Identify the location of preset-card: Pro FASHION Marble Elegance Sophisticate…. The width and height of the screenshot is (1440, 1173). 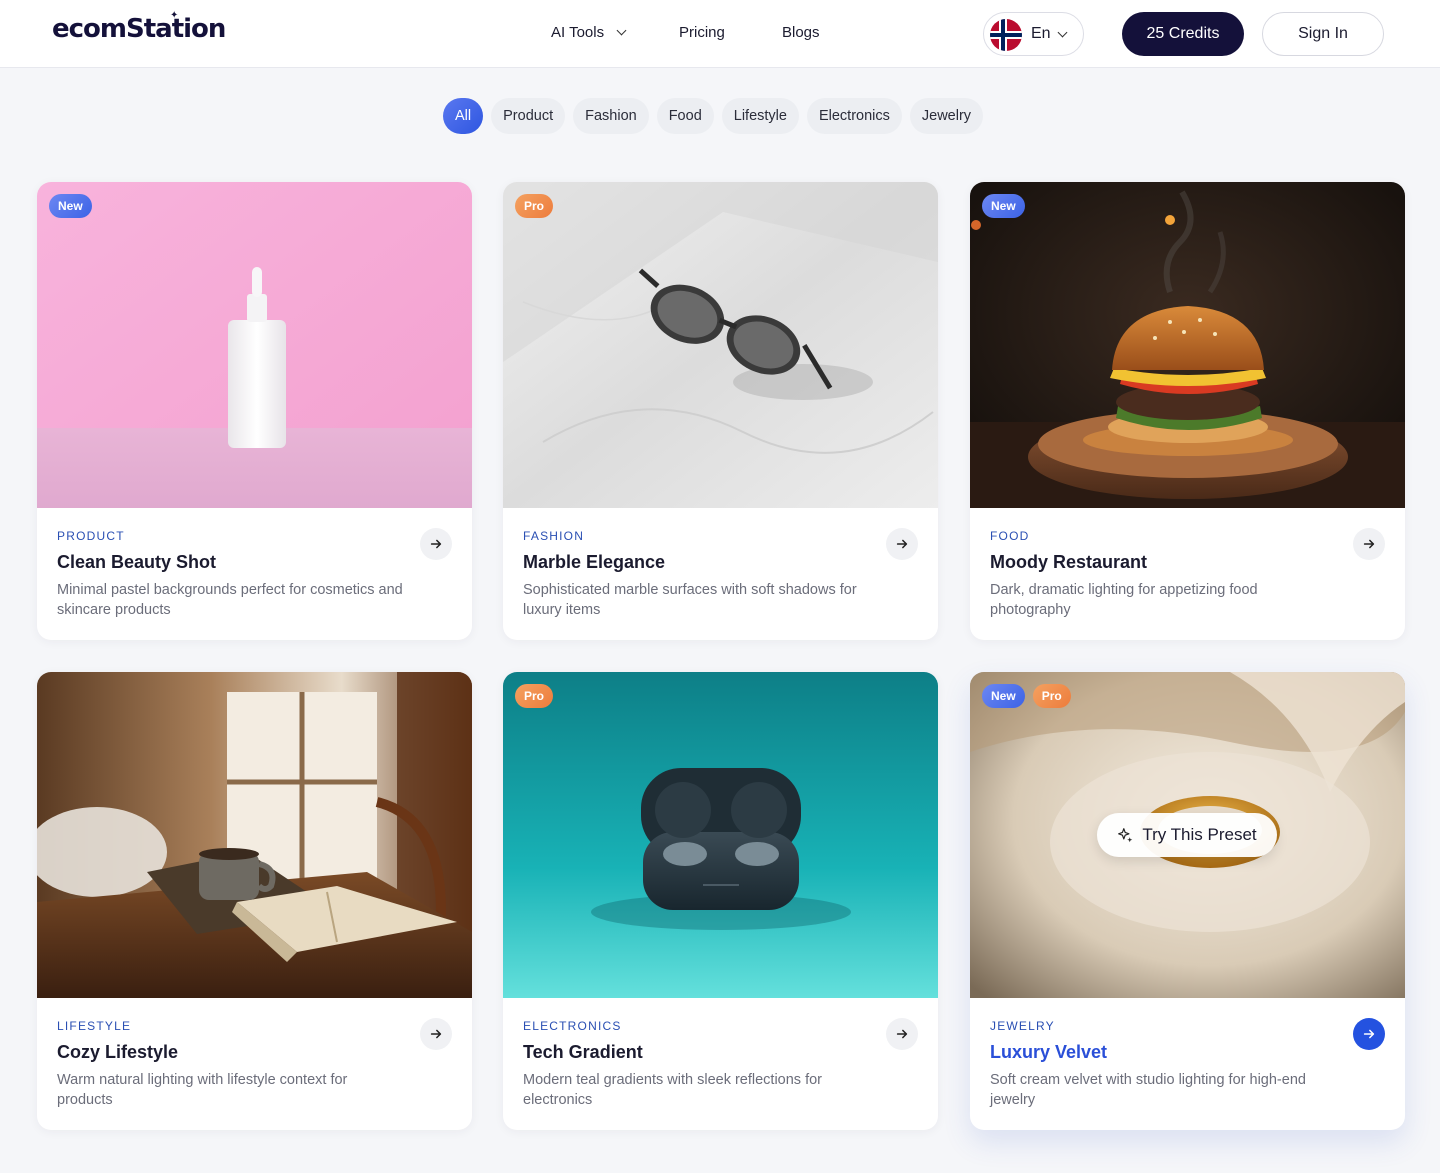
(720, 411).